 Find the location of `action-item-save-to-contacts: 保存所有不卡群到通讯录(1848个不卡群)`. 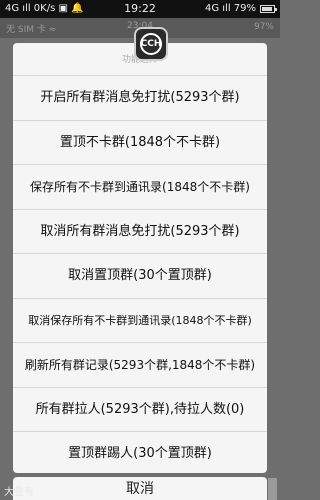

action-item-save-to-contacts: 保存所有不卡群到通讯录(1848个不卡群) is located at coordinates (140, 186).